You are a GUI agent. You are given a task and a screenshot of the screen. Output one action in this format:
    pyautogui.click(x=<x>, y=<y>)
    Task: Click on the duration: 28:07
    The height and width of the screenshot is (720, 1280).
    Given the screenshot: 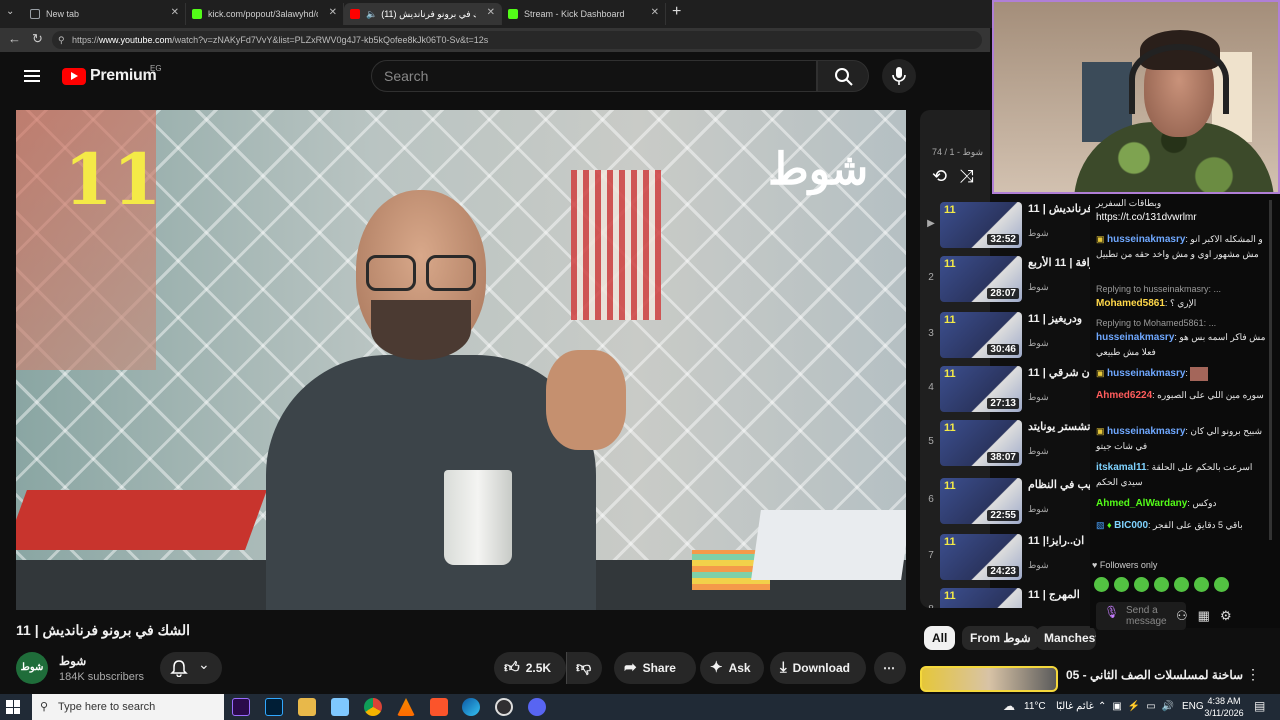 What is the action you would take?
    pyautogui.click(x=1003, y=293)
    